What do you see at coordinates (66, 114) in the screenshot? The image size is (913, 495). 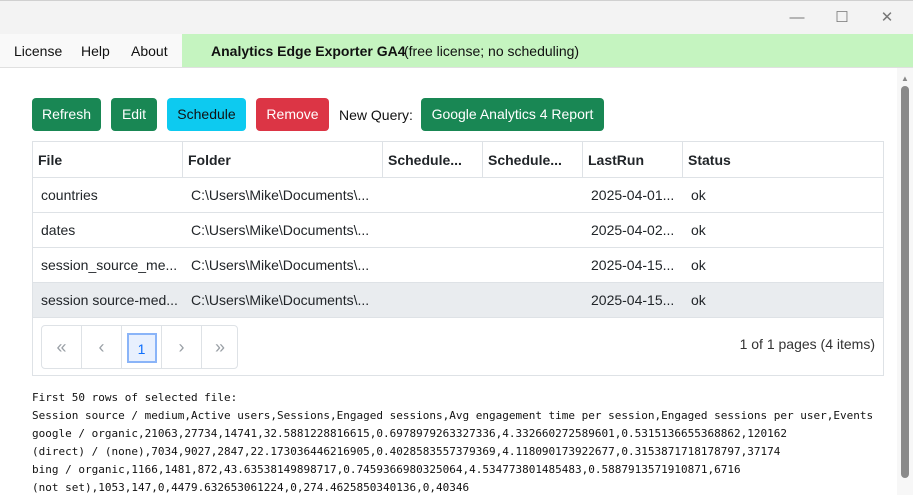 I see `refresh-button: Refresh` at bounding box center [66, 114].